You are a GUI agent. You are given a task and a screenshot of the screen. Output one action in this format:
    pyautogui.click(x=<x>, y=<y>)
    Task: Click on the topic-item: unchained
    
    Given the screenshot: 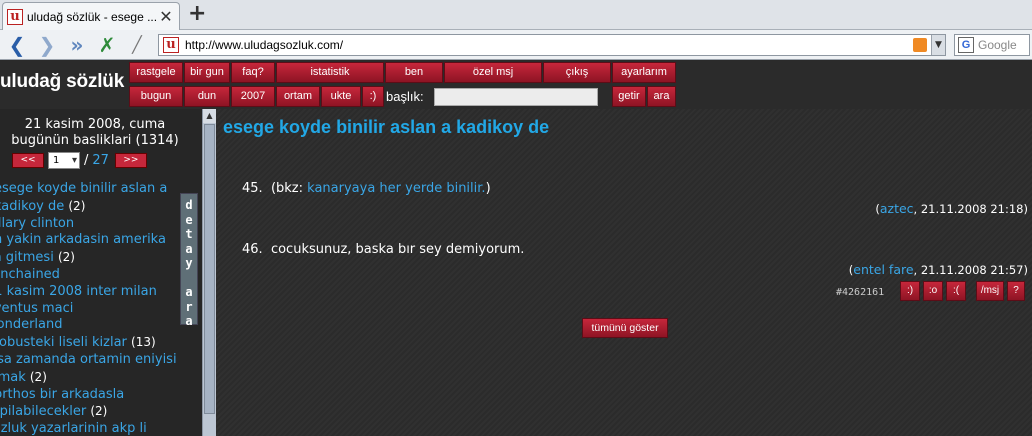 What is the action you would take?
    pyautogui.click(x=89, y=275)
    